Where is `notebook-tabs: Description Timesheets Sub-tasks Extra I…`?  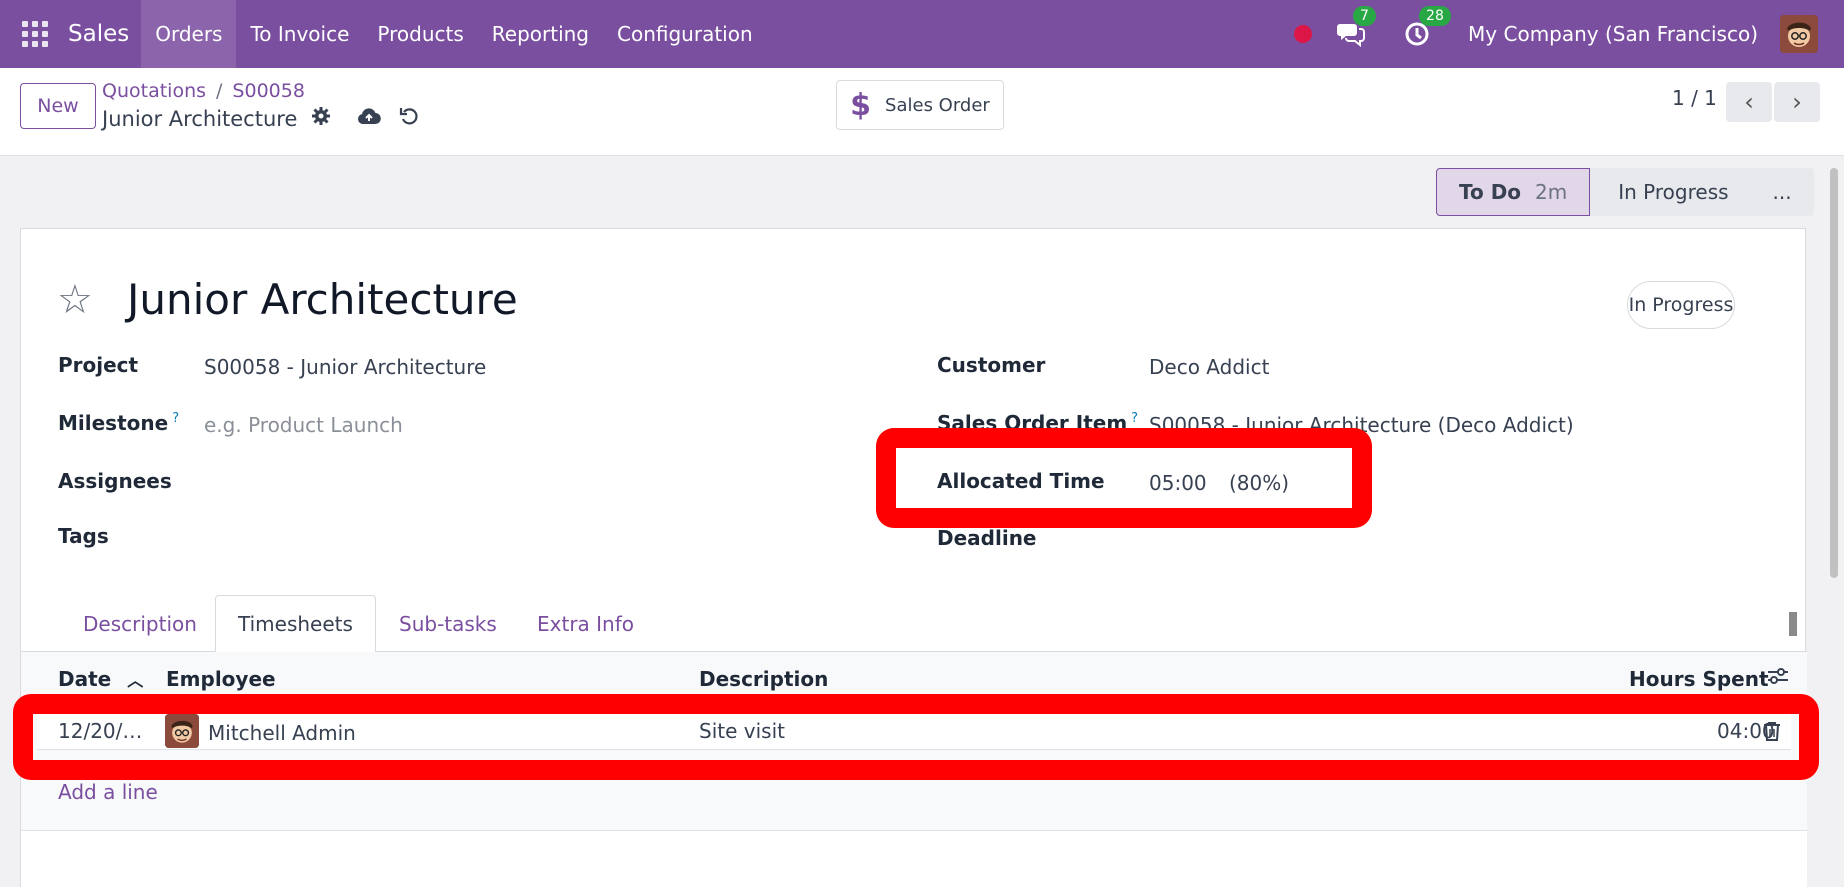 notebook-tabs: Description Timesheets Sub-tasks Extra I… is located at coordinates (914, 624).